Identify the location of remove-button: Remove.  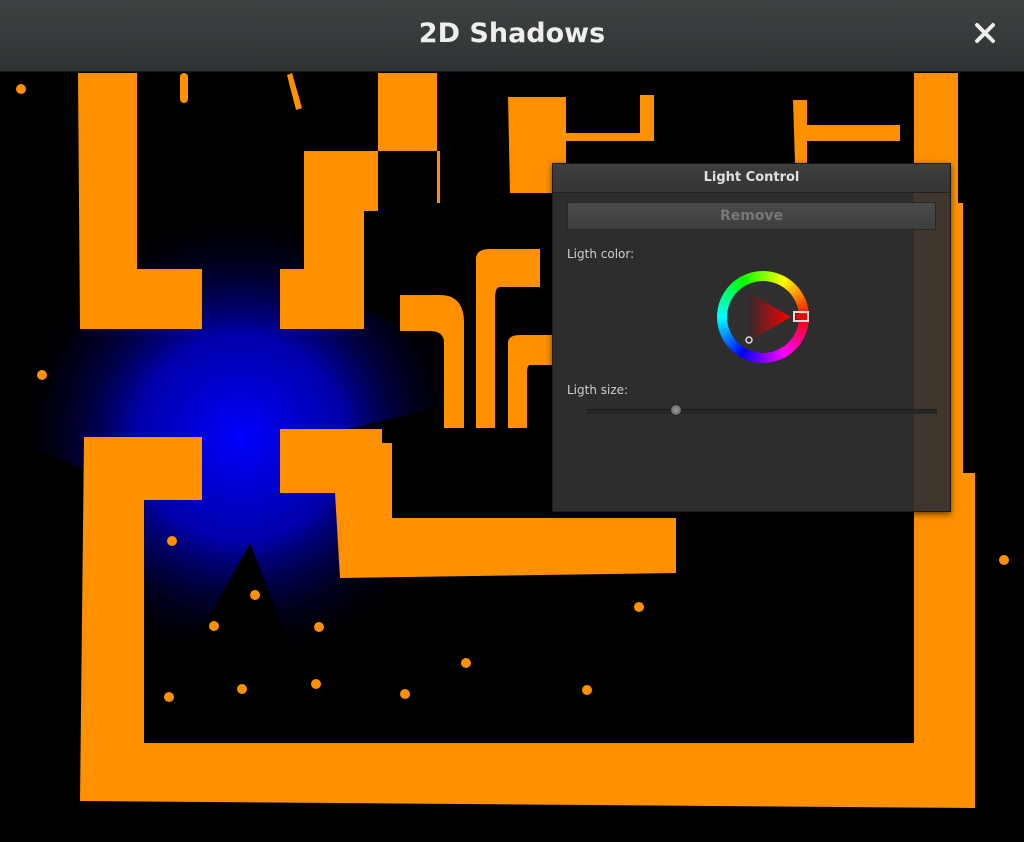
(751, 216).